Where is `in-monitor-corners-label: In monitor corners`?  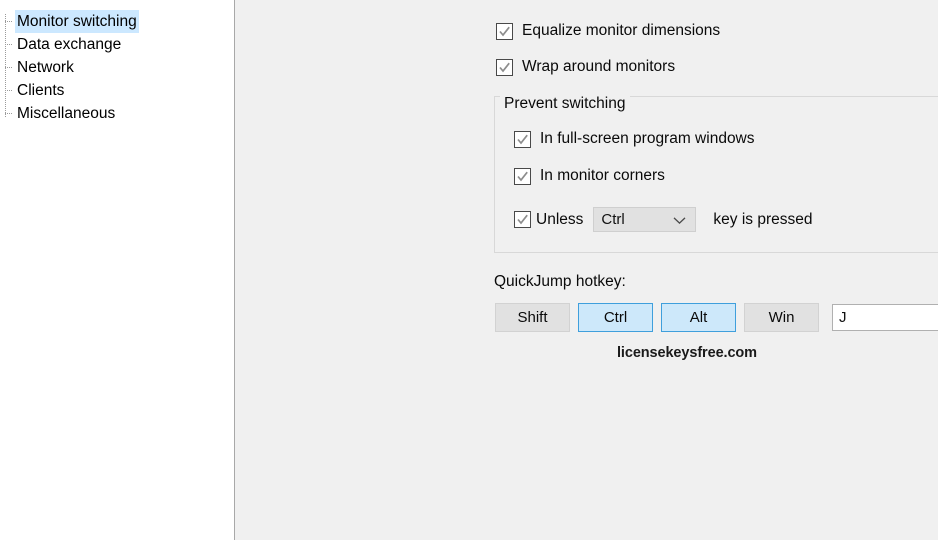 in-monitor-corners-label: In monitor corners is located at coordinates (602, 175).